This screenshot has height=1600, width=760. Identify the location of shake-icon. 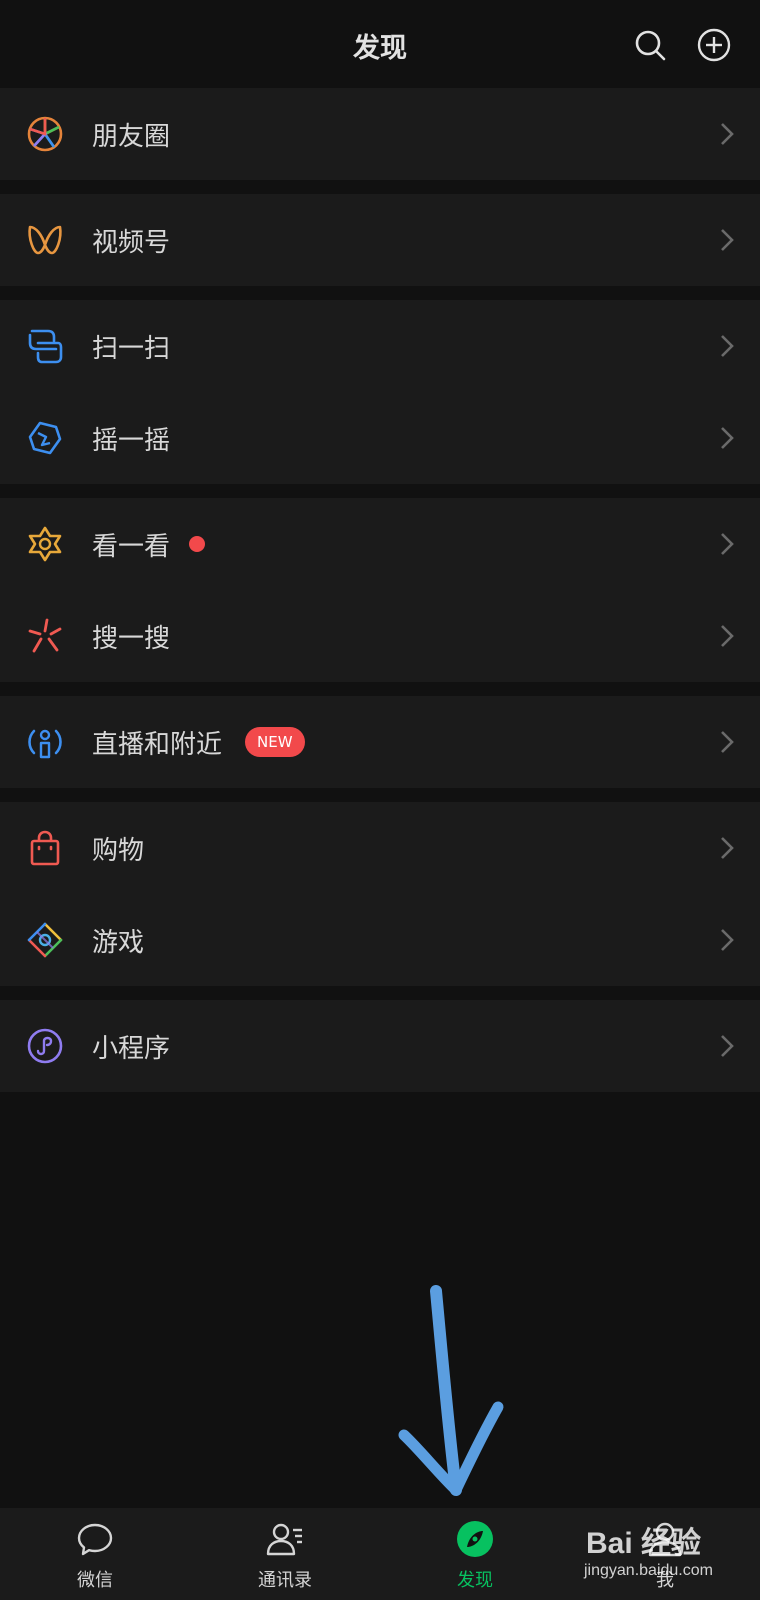
(45, 438).